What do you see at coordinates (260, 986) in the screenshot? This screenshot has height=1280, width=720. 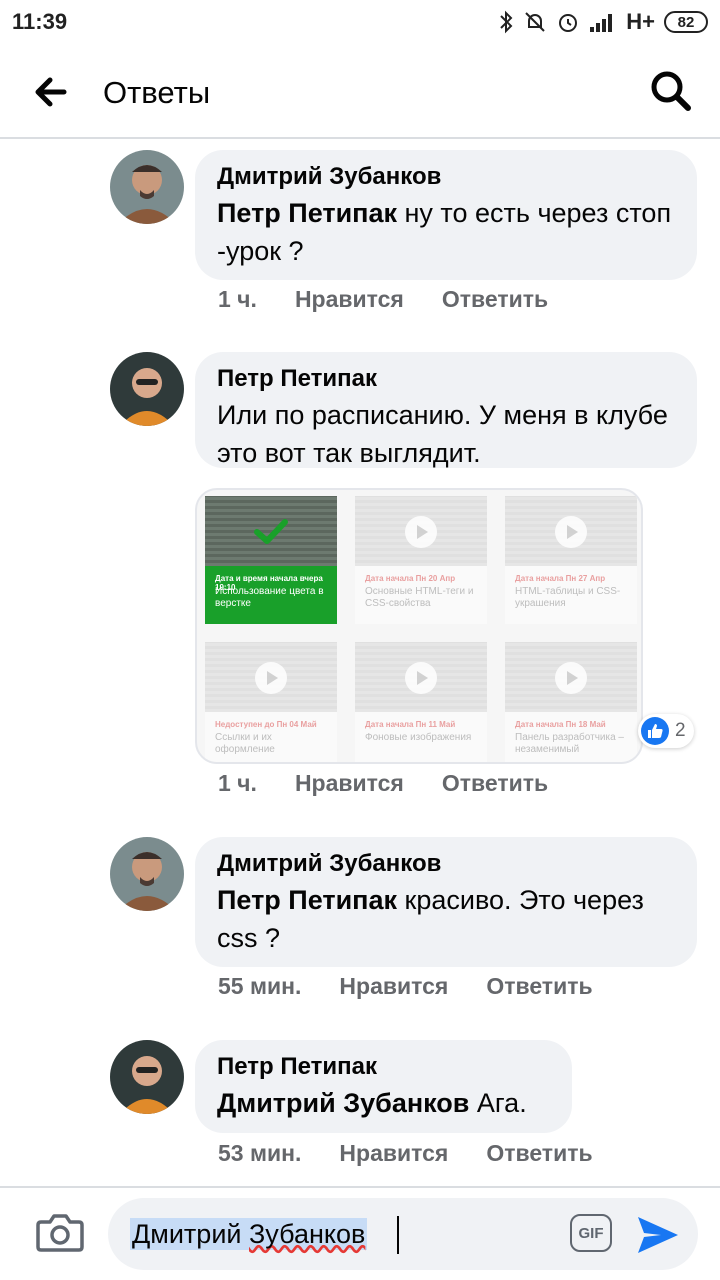 I see `comment-time: 55 мин.` at bounding box center [260, 986].